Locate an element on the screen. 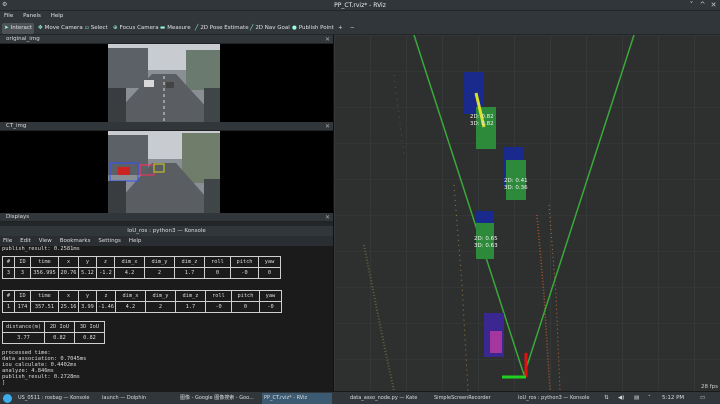  select-icon: ▫ is located at coordinates (87, 28).